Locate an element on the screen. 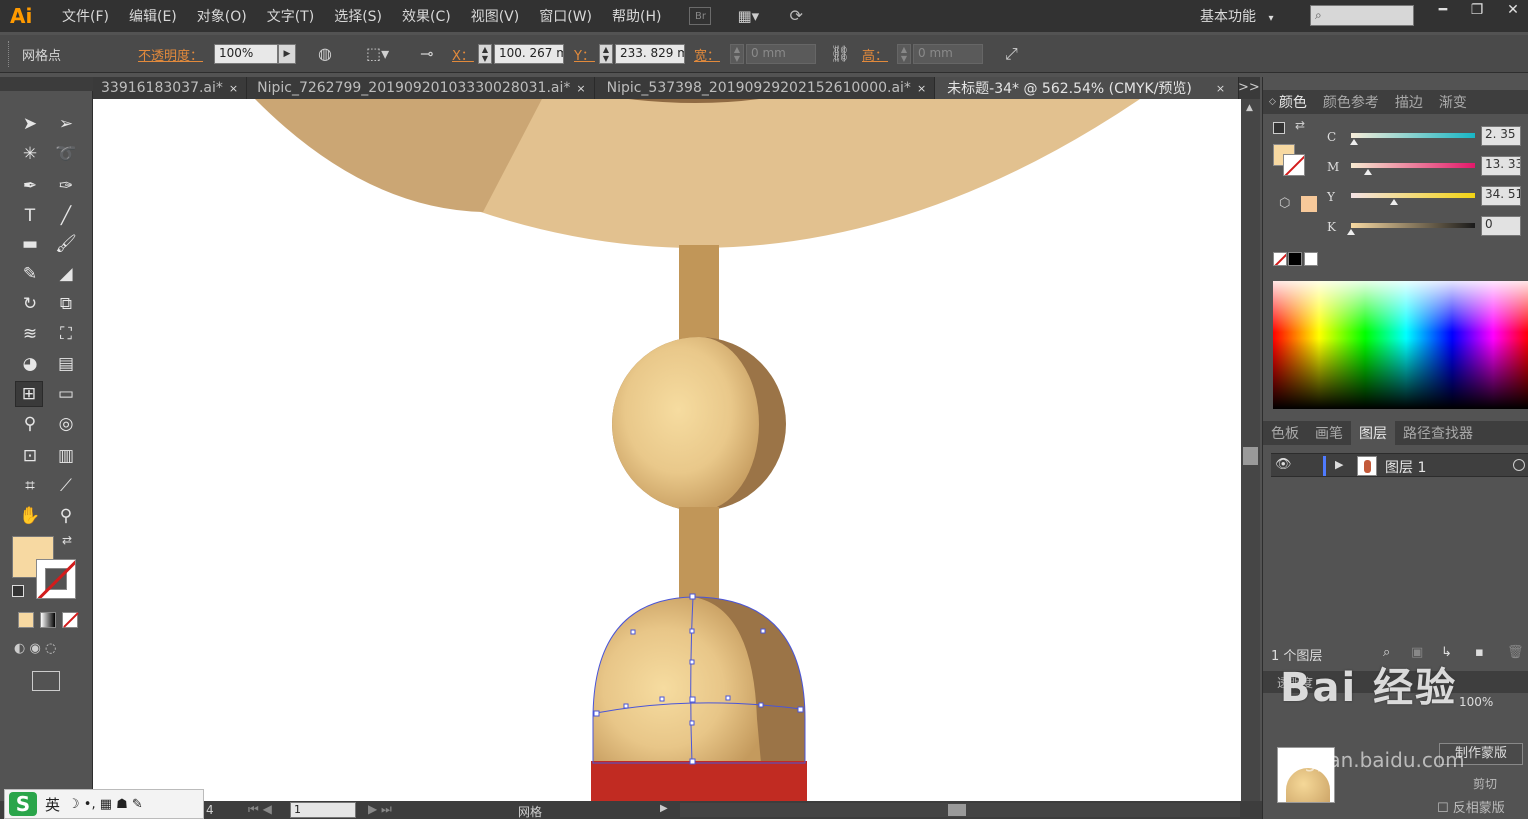  slice-tool-icon: ⟋ is located at coordinates (66, 486).